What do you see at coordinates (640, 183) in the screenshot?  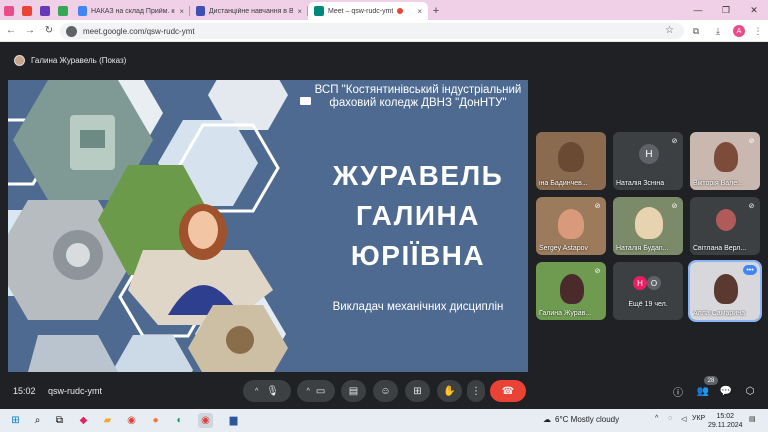 I see `participant-name: Наталія Зсніна` at bounding box center [640, 183].